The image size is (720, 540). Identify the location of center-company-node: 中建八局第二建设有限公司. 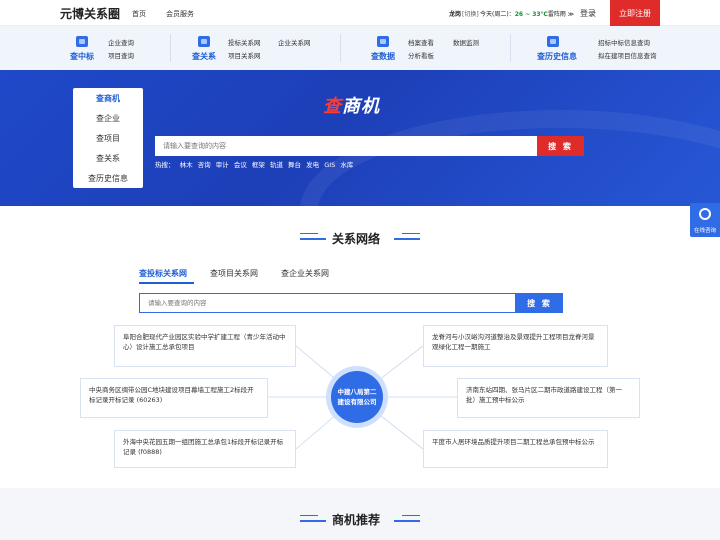
(357, 397).